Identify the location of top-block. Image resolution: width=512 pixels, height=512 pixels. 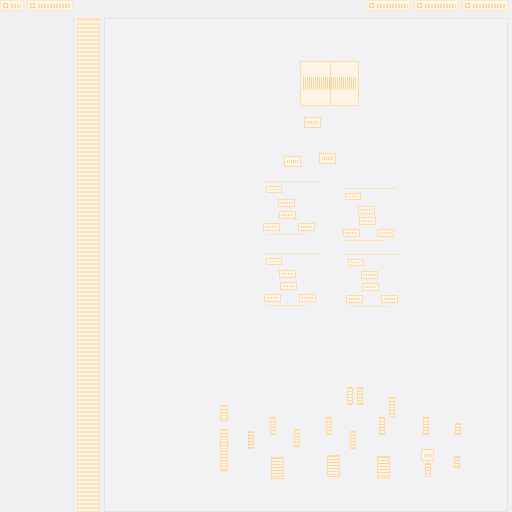
(329, 83).